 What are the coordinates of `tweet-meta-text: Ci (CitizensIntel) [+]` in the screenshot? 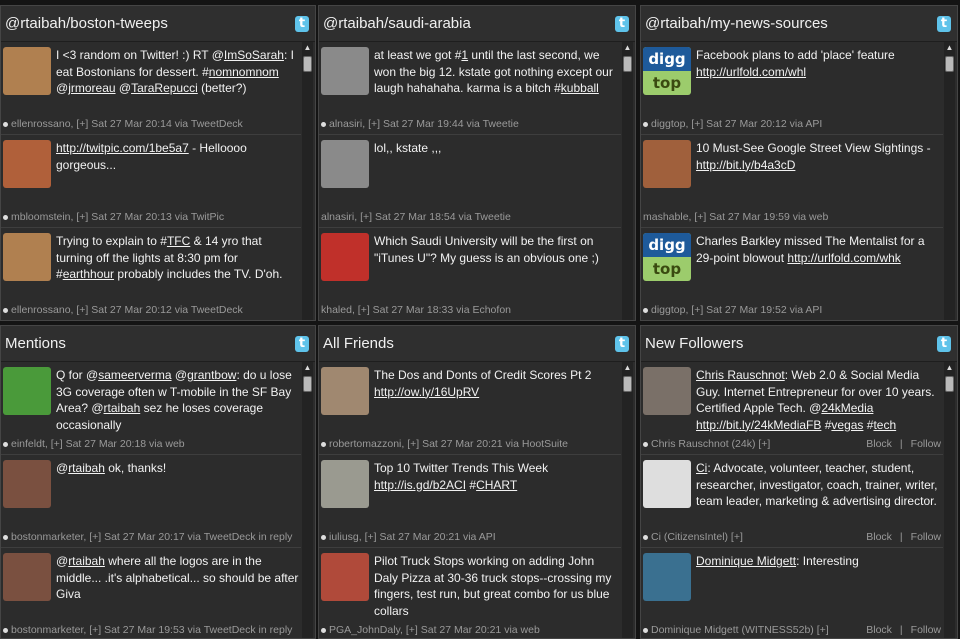 It's located at (697, 537).